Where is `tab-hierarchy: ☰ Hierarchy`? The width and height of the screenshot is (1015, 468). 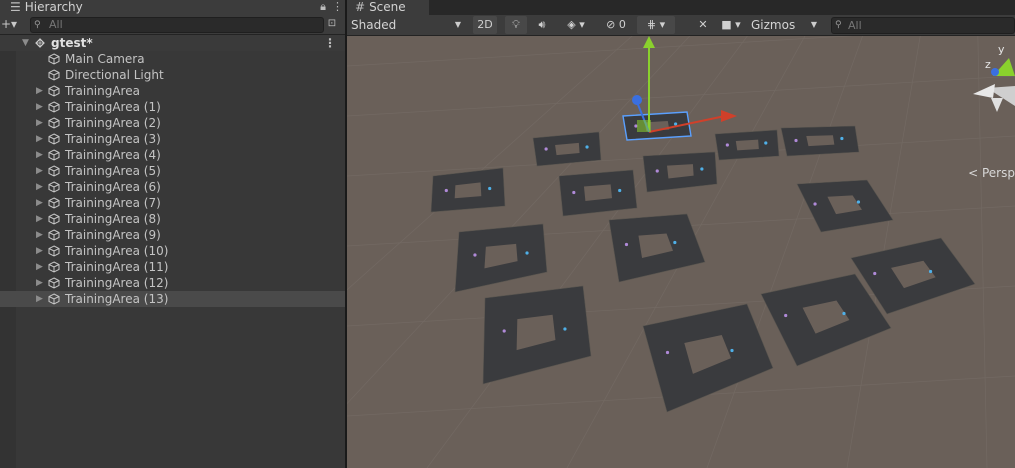
tab-hierarchy: ☰ Hierarchy is located at coordinates (177, 7).